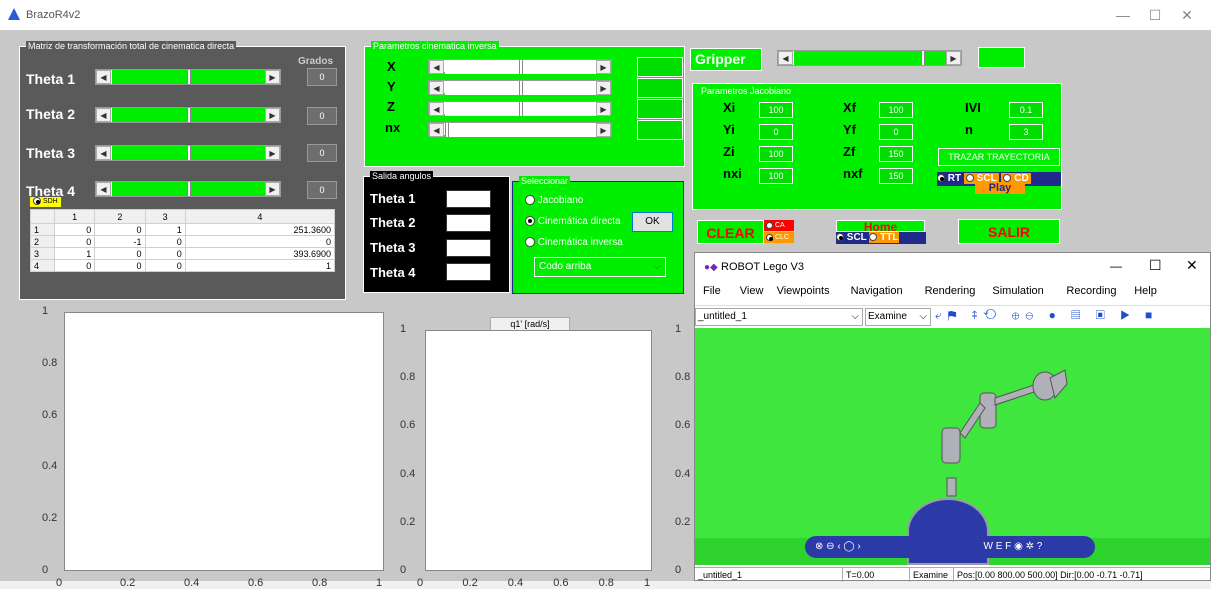  I want to click on ik-nx-value, so click(660, 130).